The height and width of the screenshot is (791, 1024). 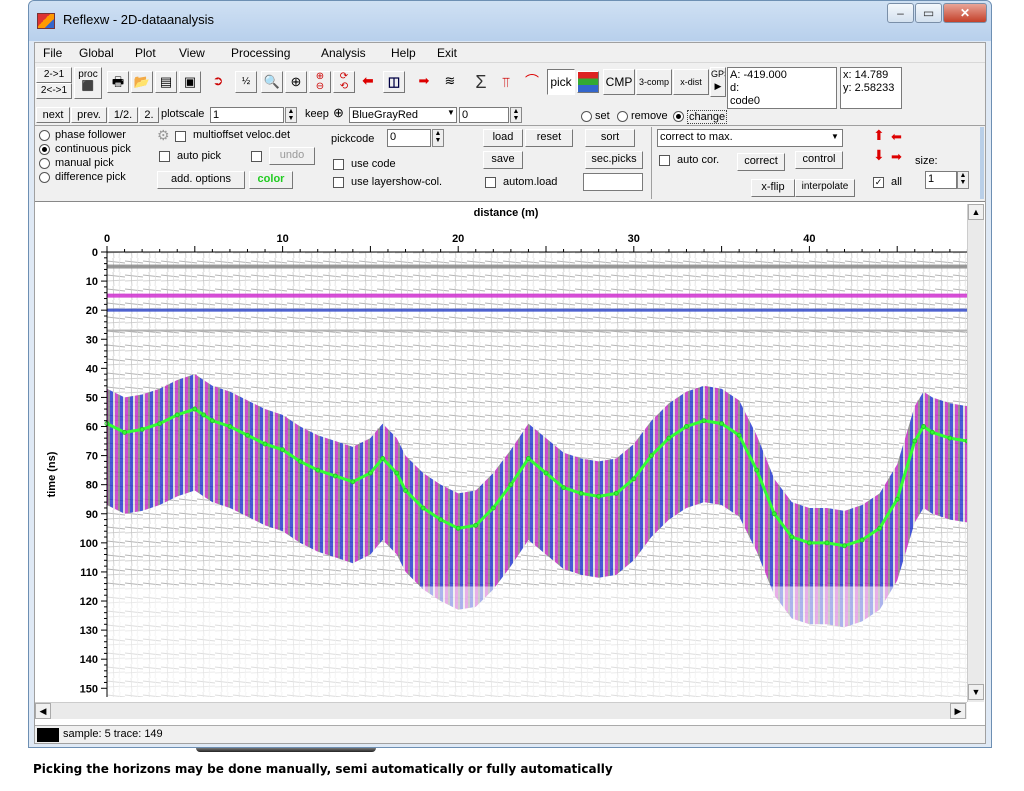 I want to click on y-tick-label: 70, so click(x=92, y=457).